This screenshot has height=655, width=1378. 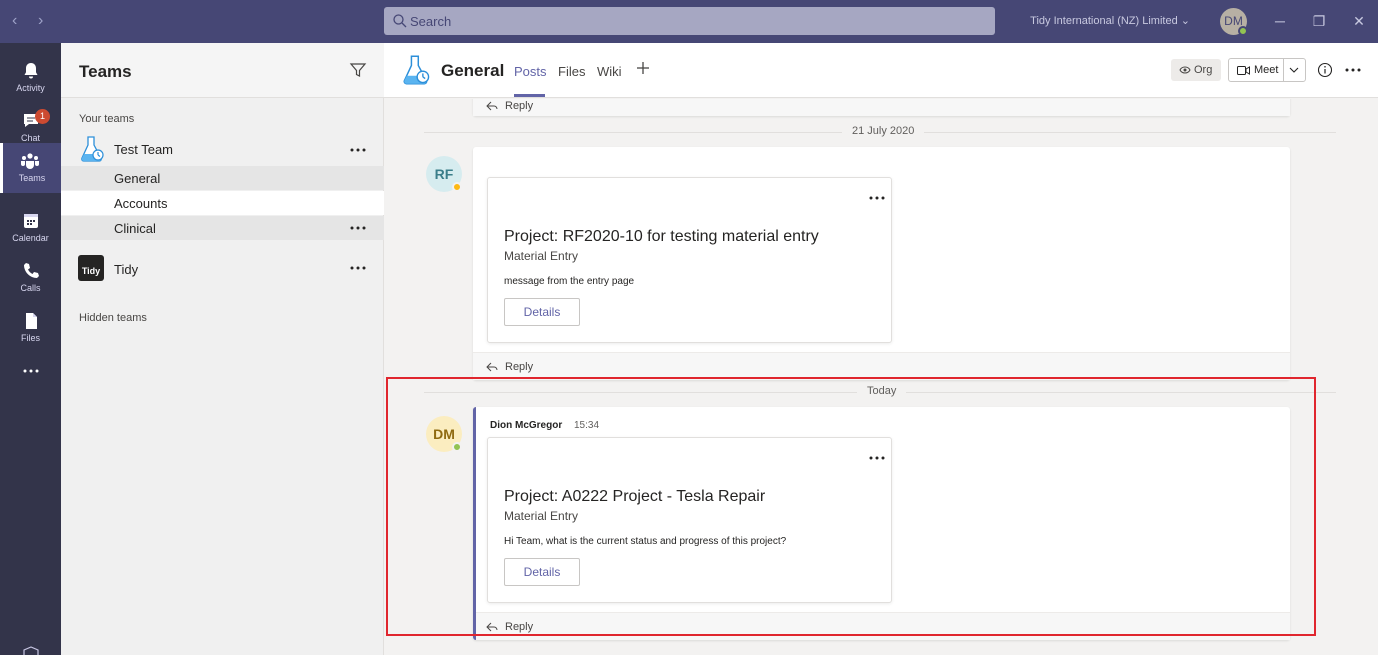 I want to click on tab-files: Files, so click(x=571, y=71).